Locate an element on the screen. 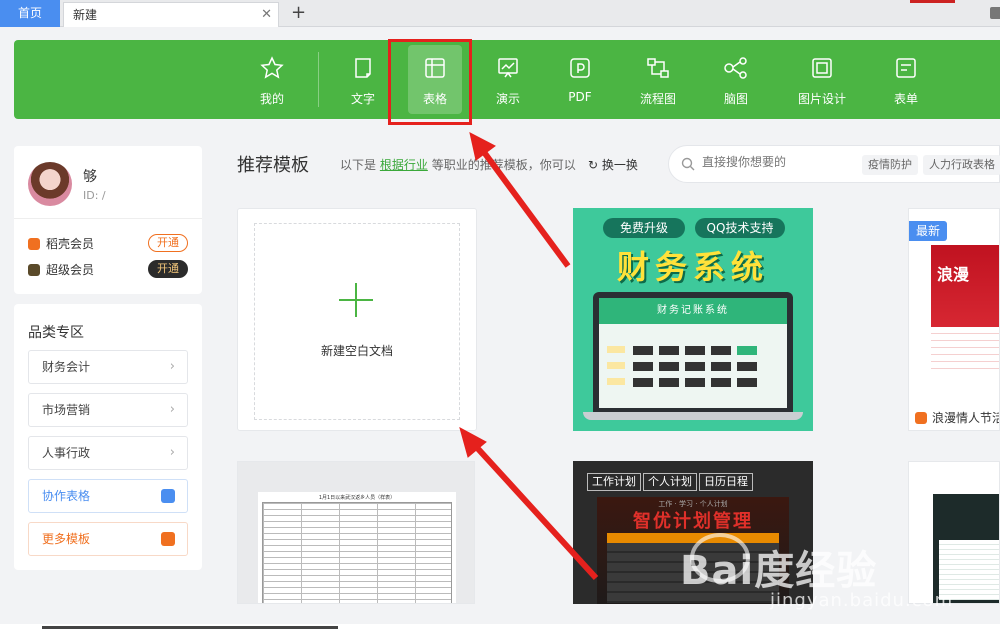 This screenshot has width=1000, height=629. watermark-brand: Bai度经验 is located at coordinates (779, 571).